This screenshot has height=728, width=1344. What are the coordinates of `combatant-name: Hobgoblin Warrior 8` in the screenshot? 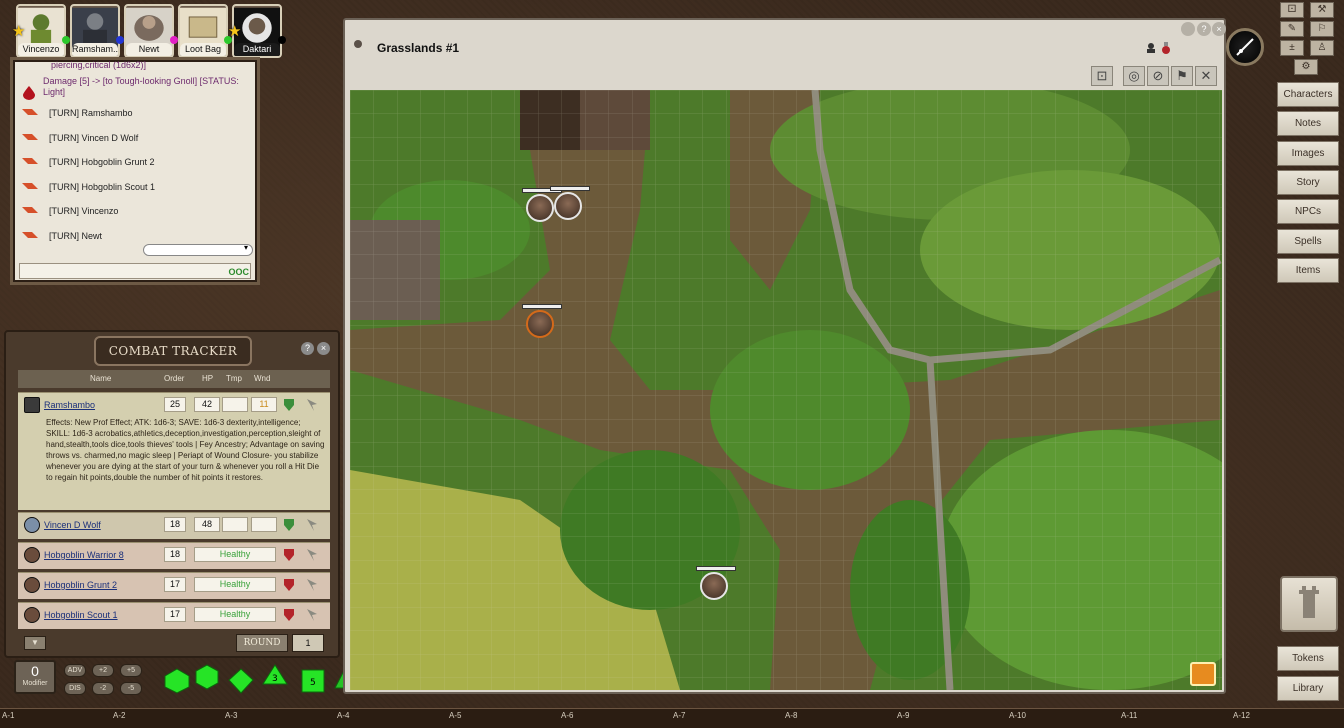 It's located at (84, 555).